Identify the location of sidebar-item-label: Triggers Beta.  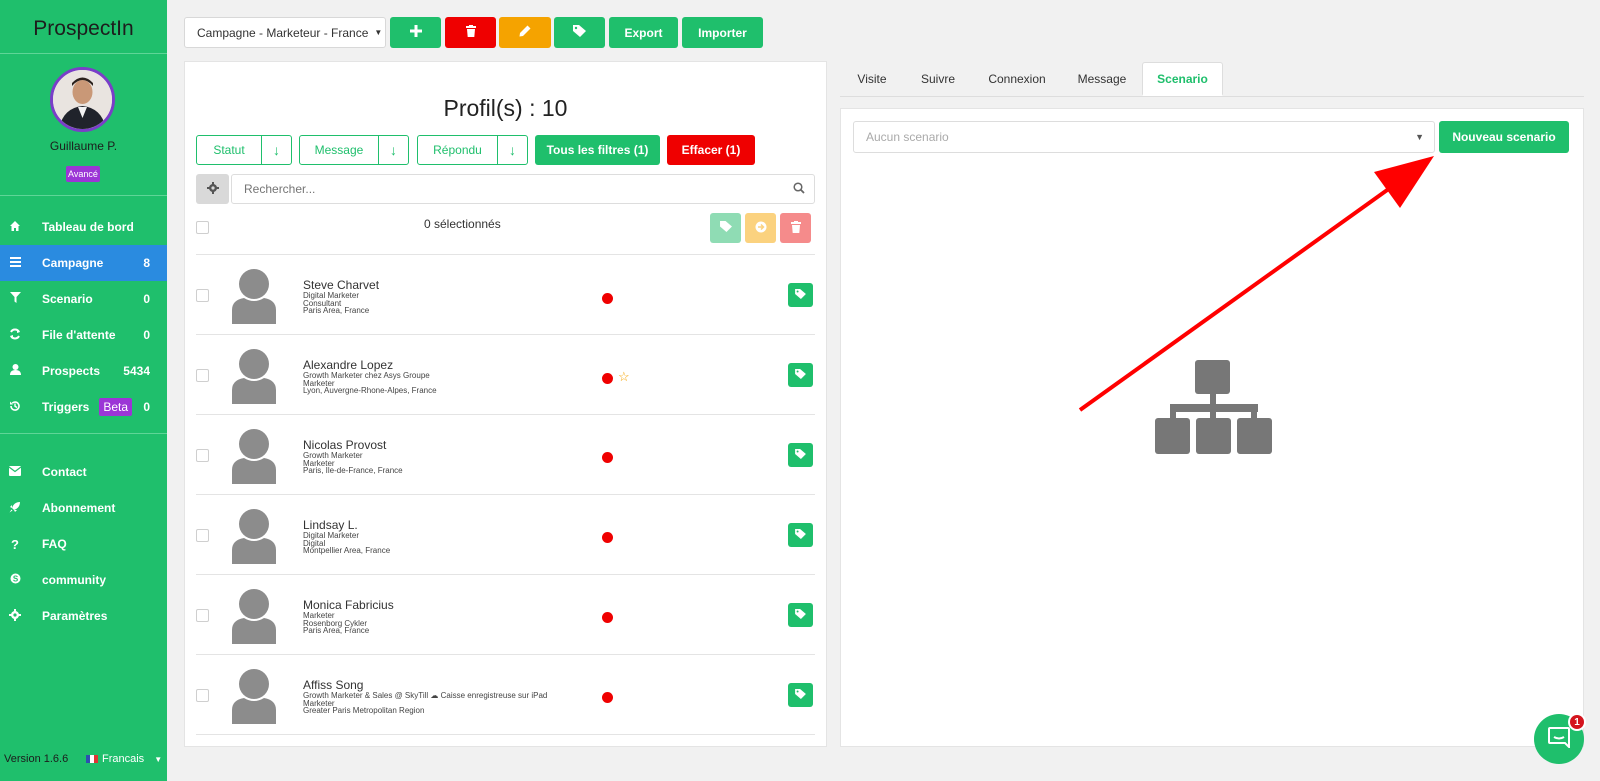
(86, 407).